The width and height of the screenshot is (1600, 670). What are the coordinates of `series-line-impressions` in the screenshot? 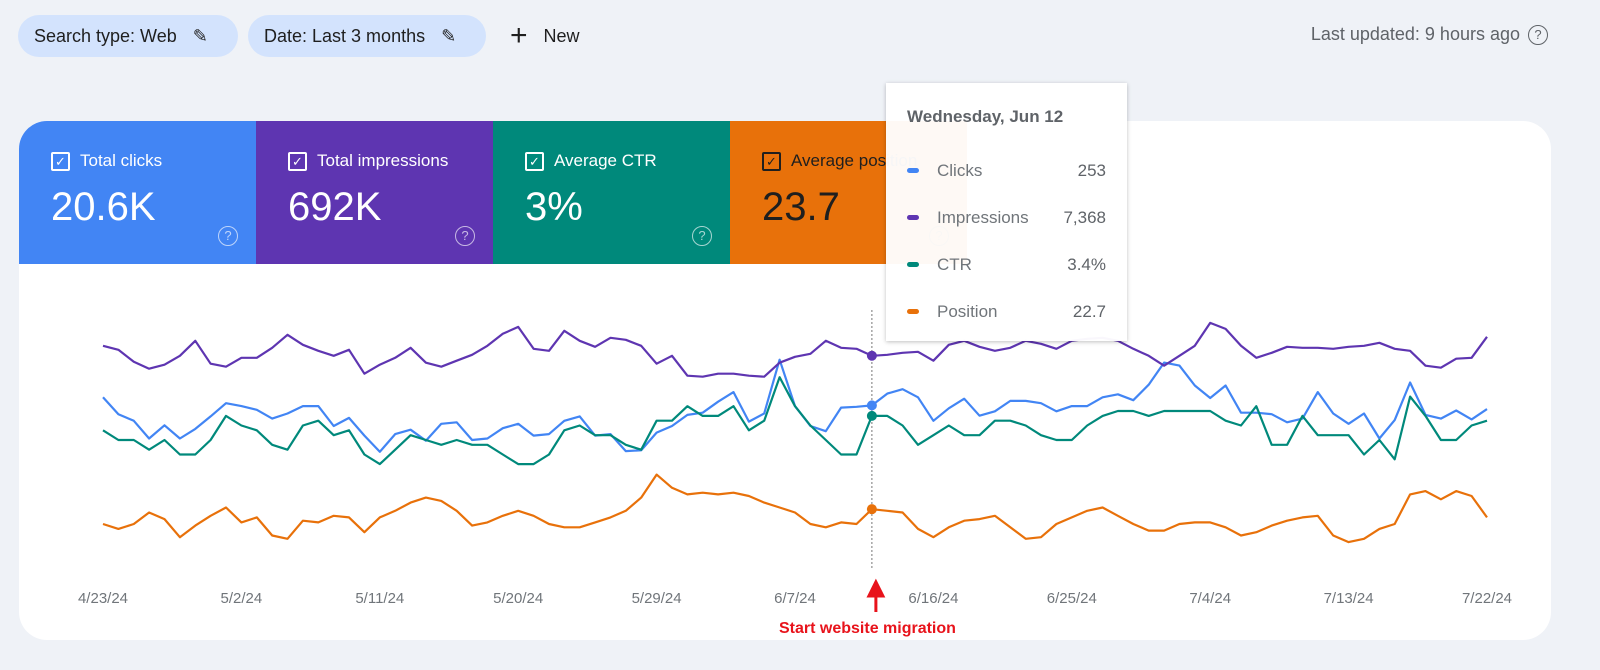 It's located at (795, 349).